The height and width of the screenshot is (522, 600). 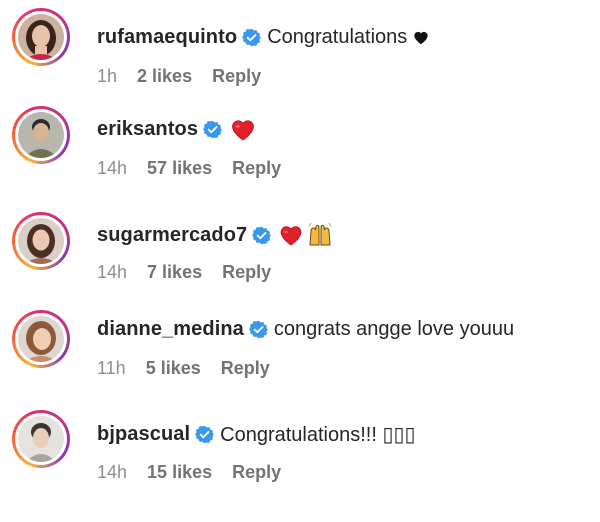 I want to click on comment-likes: 15 likes, so click(x=179, y=472).